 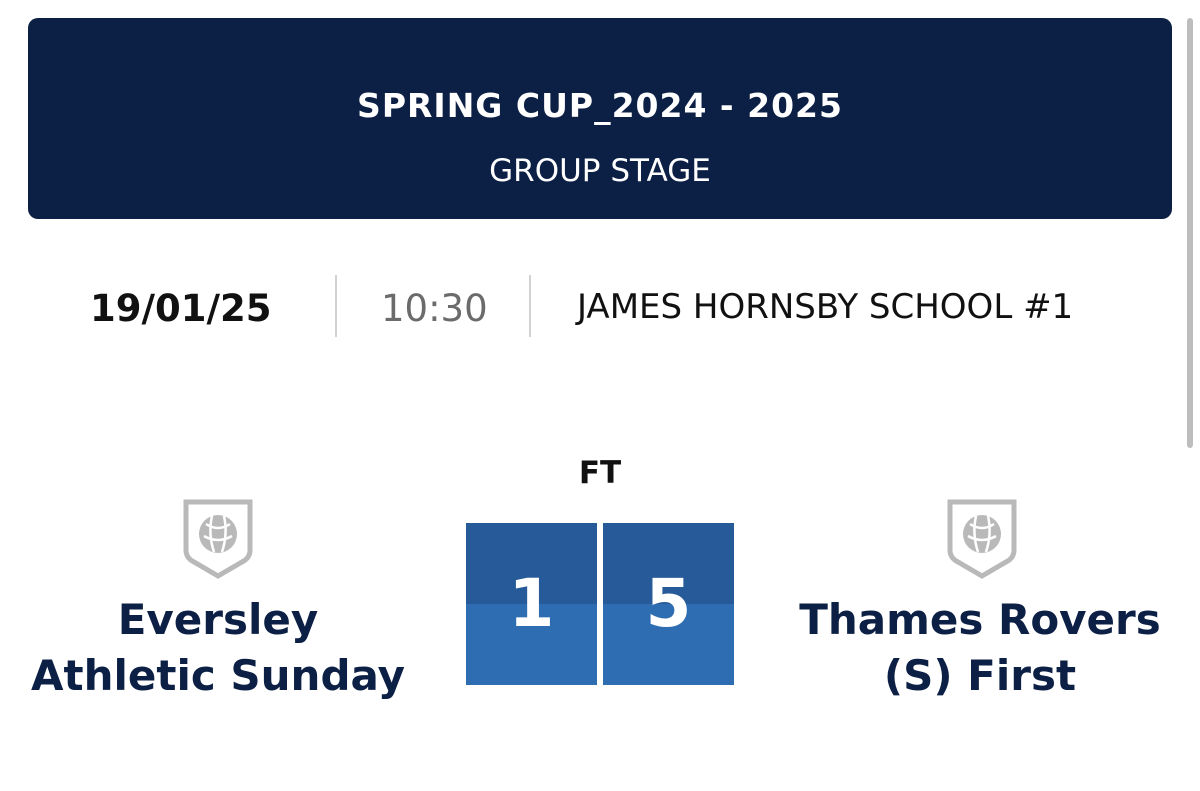 What do you see at coordinates (600, 105) in the screenshot?
I see `competition-title: SPRING CUP_2024 - 2025` at bounding box center [600, 105].